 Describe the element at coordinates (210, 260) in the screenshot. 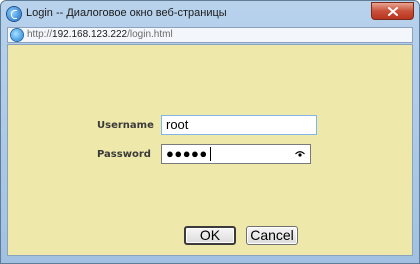

I see `window-bottom-frame` at that location.